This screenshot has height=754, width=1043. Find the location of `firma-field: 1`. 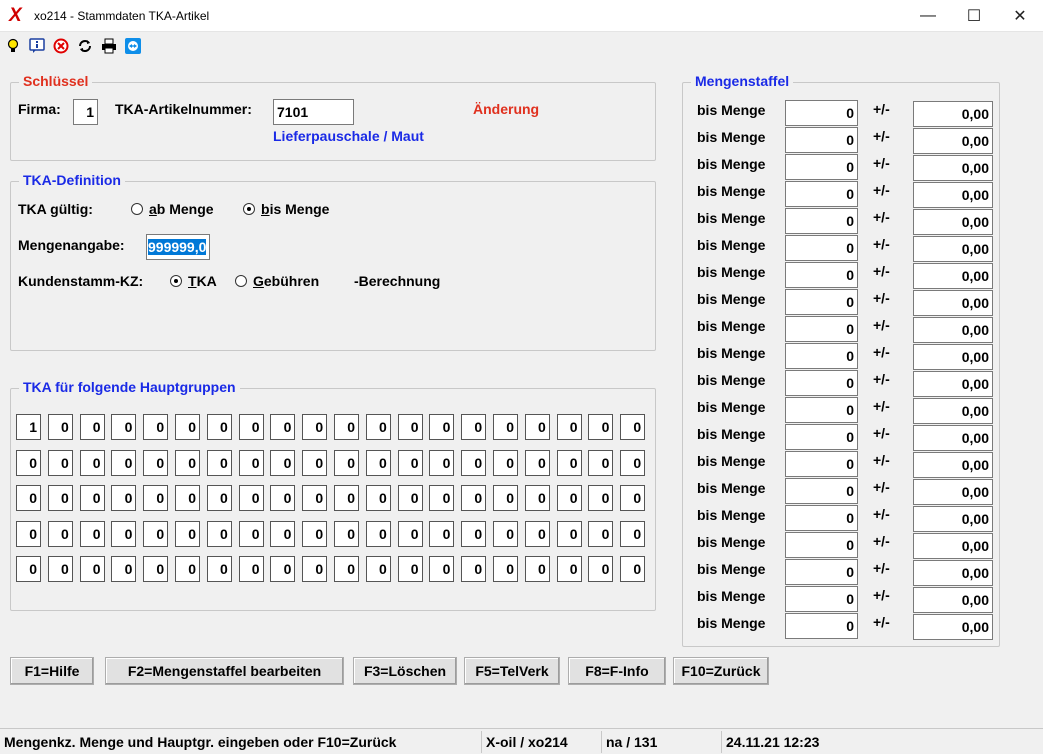

firma-field: 1 is located at coordinates (85, 112).